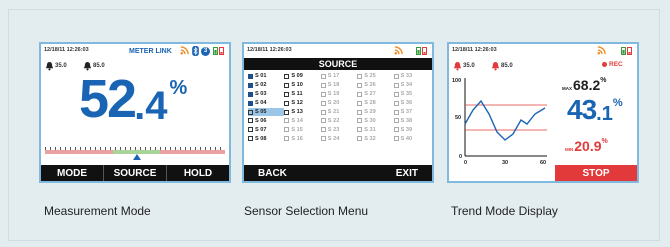 The image size is (670, 247). Describe the element at coordinates (261, 103) in the screenshot. I see `sensor-label: S 04` at that location.